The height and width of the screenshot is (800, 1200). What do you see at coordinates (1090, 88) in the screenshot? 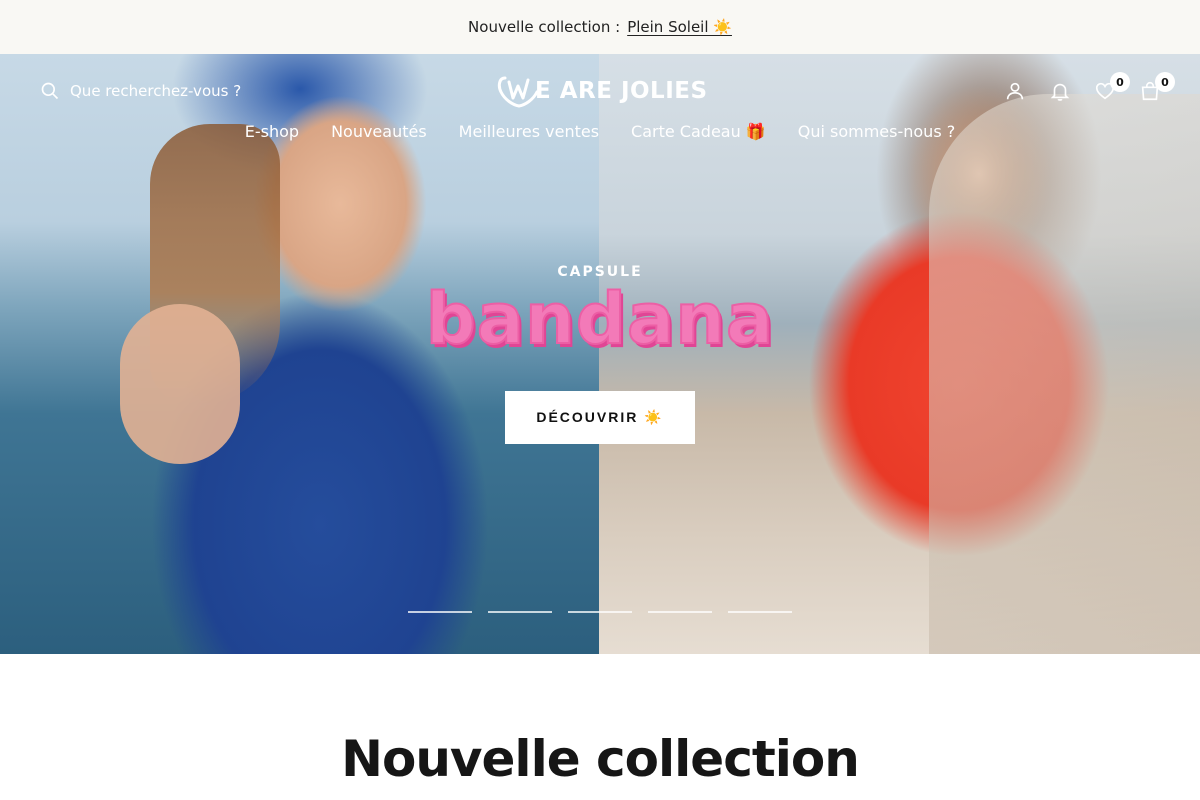
I see `header-icons: 0 0` at bounding box center [1090, 88].